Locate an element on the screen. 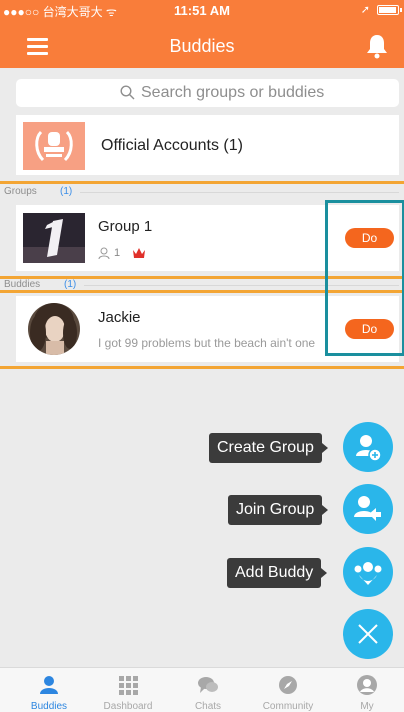 Image resolution: width=404 pixels, height=712 pixels. tab-label: Dashboard is located at coordinates (128, 706).